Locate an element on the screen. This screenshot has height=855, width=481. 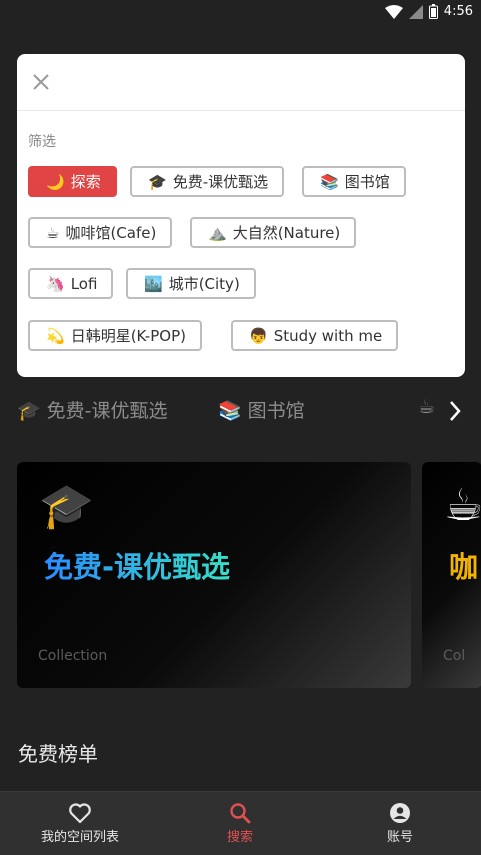
status-time: 4:56 is located at coordinates (458, 11).